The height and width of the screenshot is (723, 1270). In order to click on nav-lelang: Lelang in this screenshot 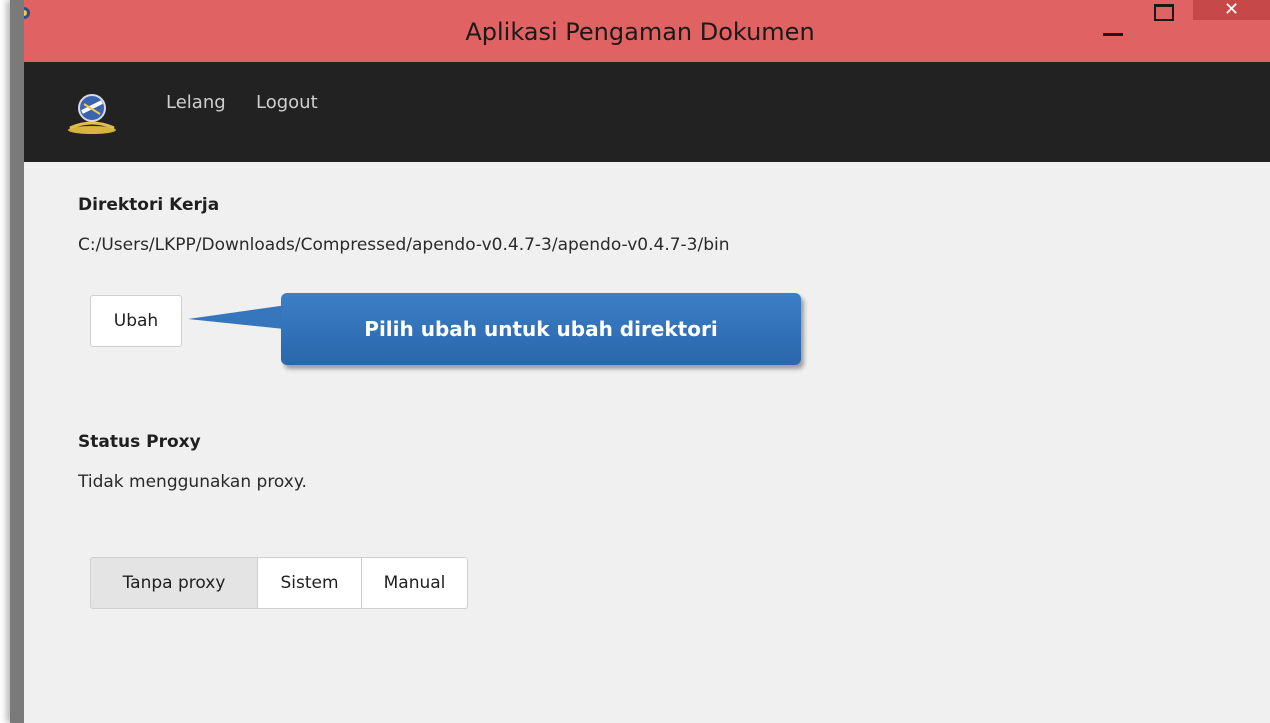, I will do `click(196, 102)`.